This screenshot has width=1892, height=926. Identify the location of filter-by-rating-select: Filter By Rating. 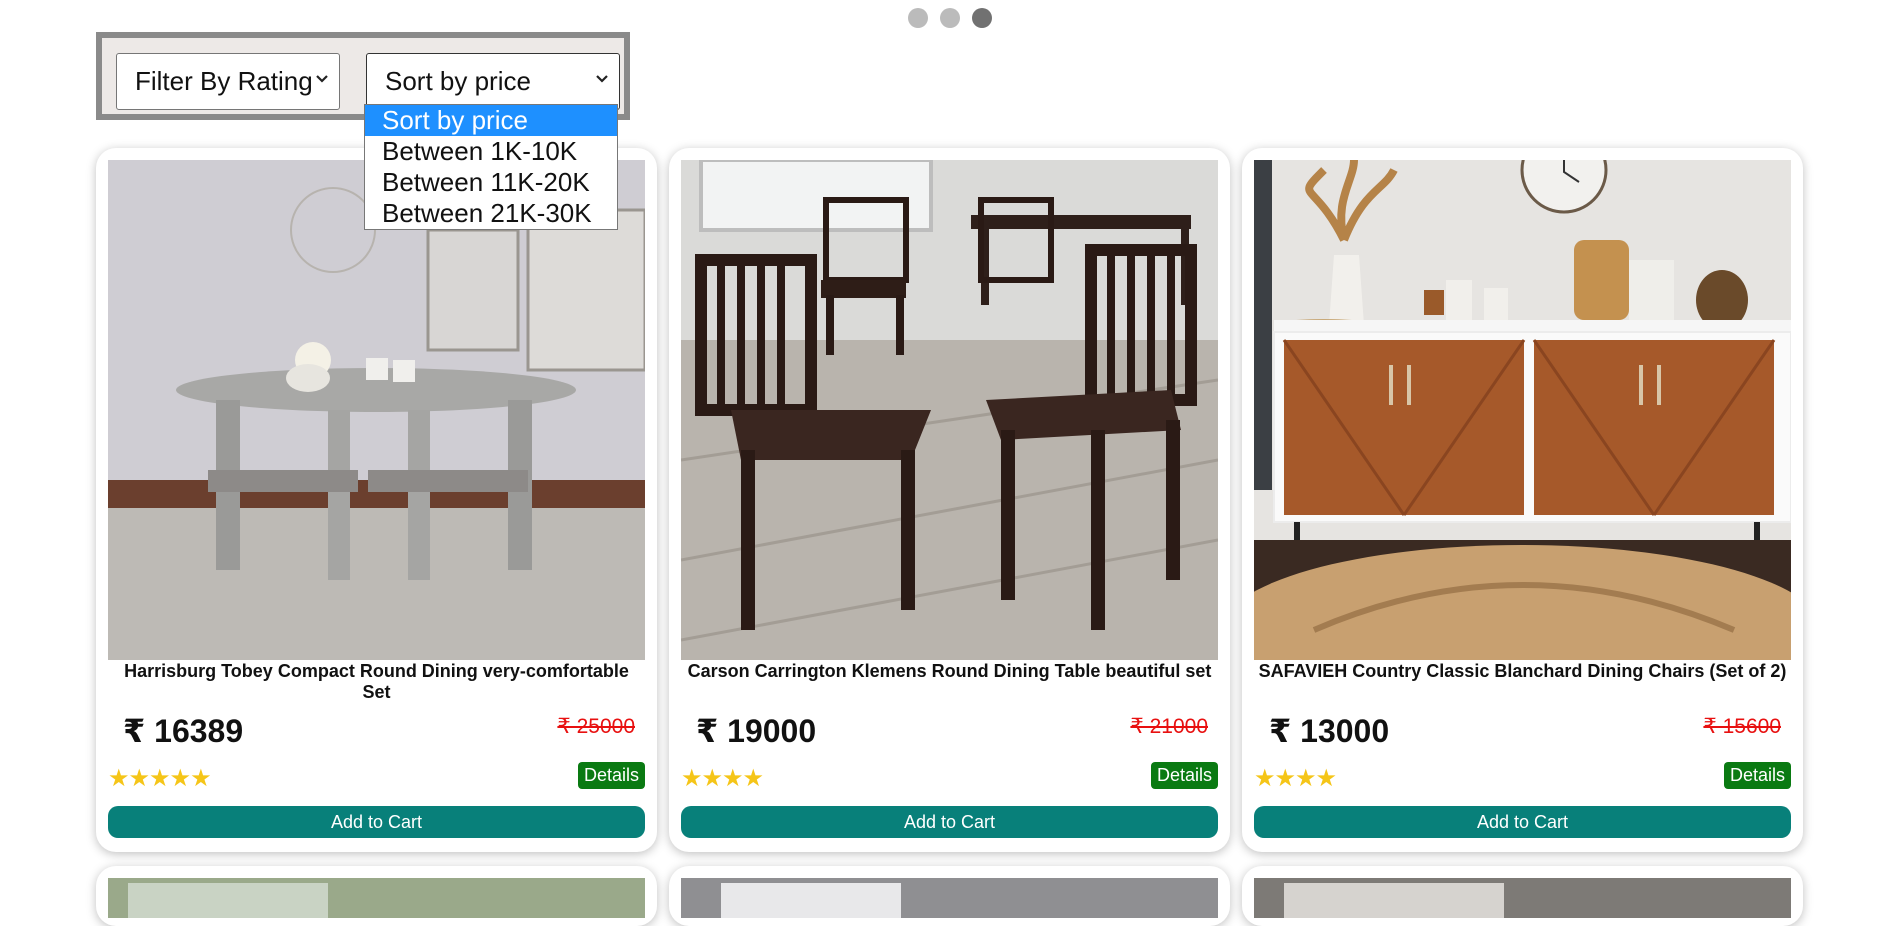
(228, 81).